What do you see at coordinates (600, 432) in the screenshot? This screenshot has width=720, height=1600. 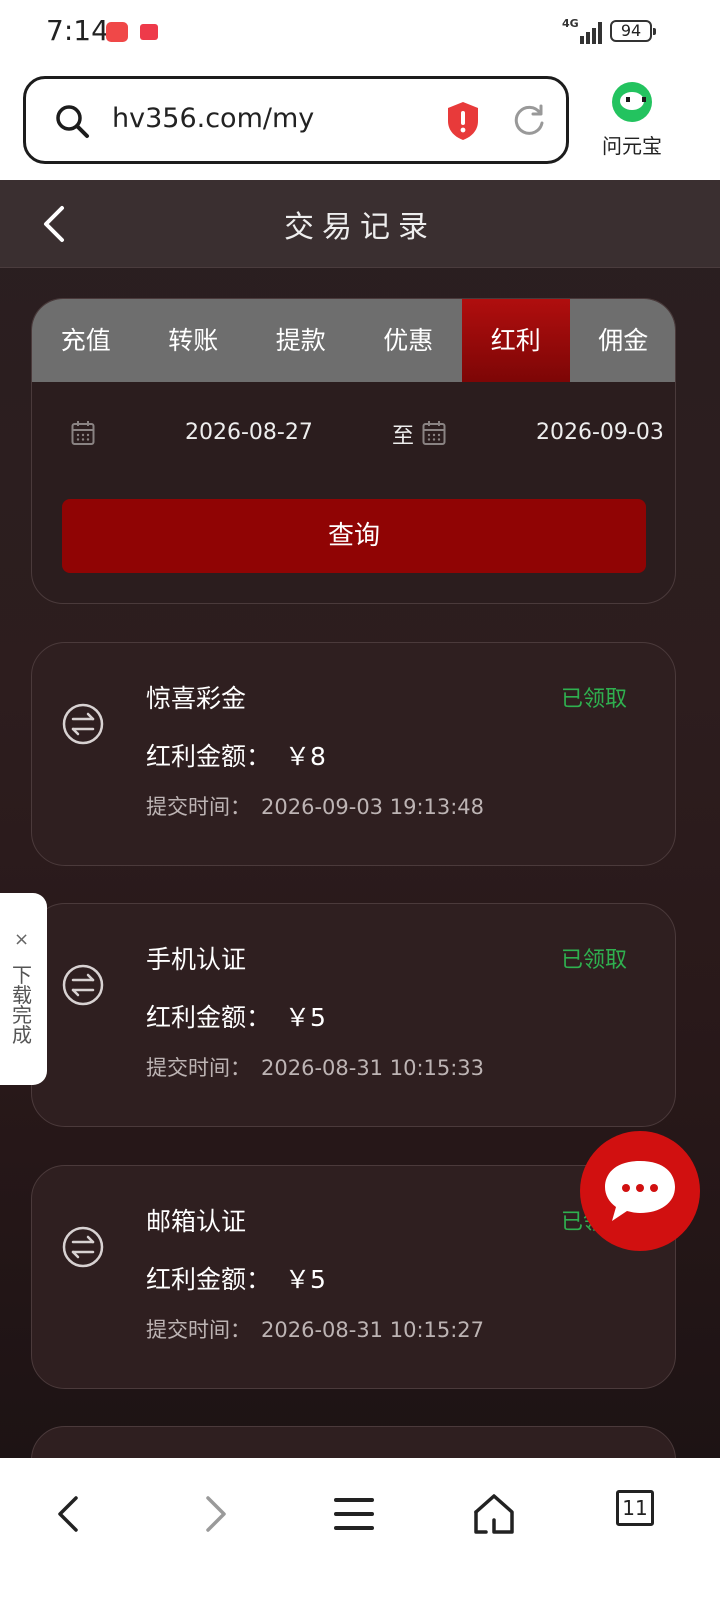 I see `end-date-field: 2026-09-03` at bounding box center [600, 432].